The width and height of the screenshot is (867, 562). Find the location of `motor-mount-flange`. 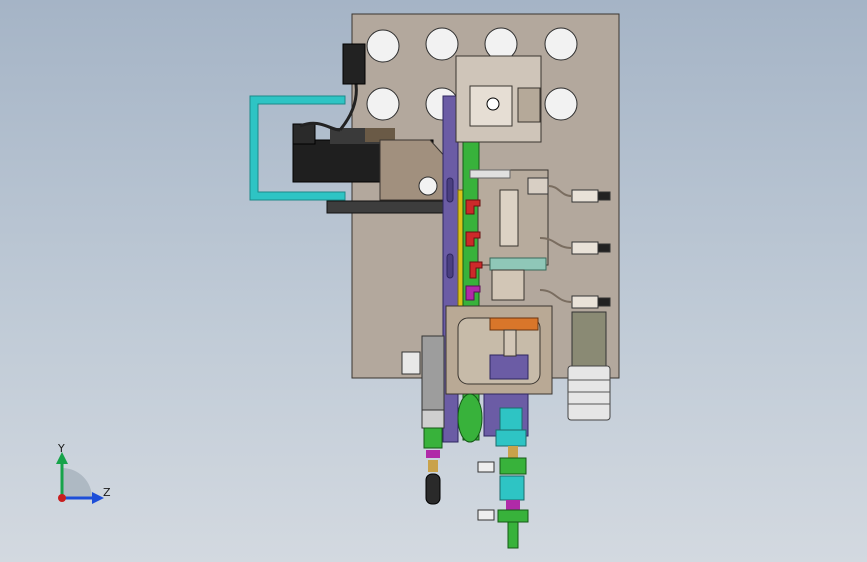

motor-mount-flange is located at coordinates (414, 170).